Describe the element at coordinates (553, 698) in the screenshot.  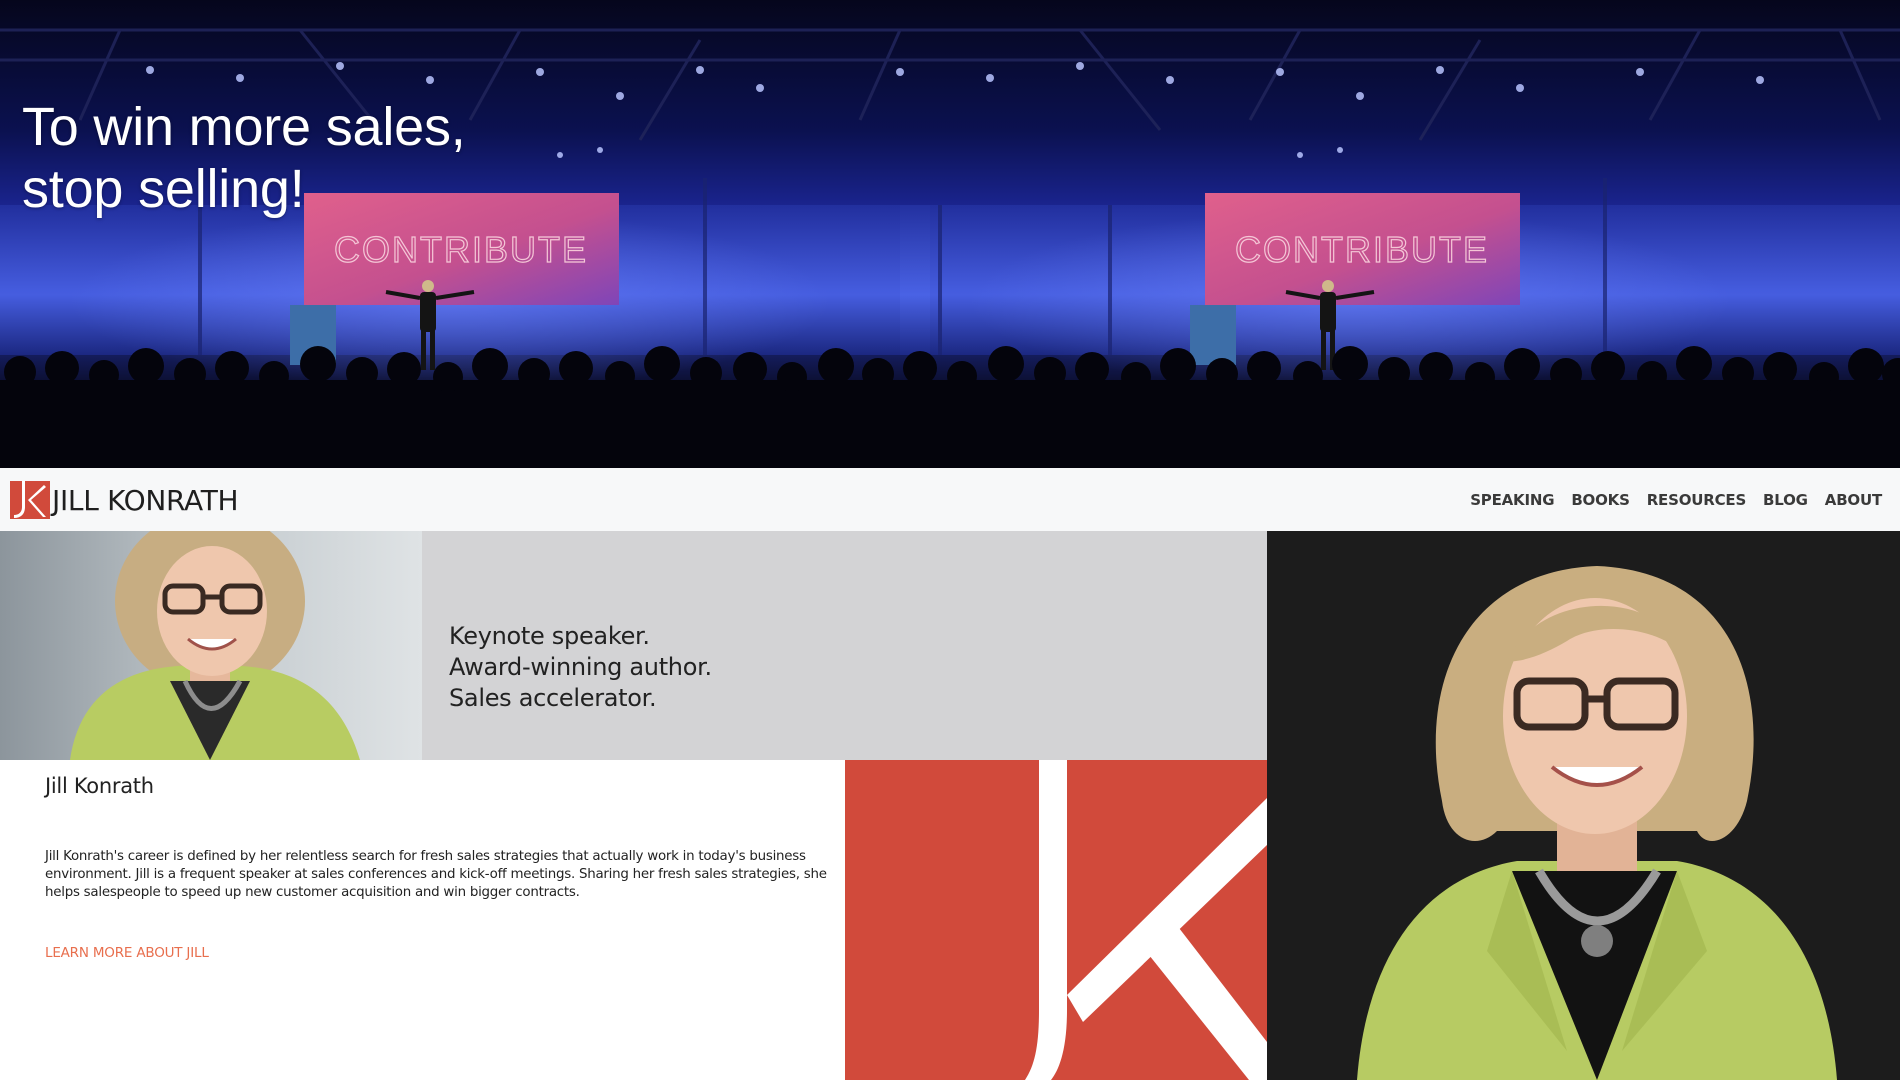
I see `tagline-line3: Sales accelerator.` at that location.